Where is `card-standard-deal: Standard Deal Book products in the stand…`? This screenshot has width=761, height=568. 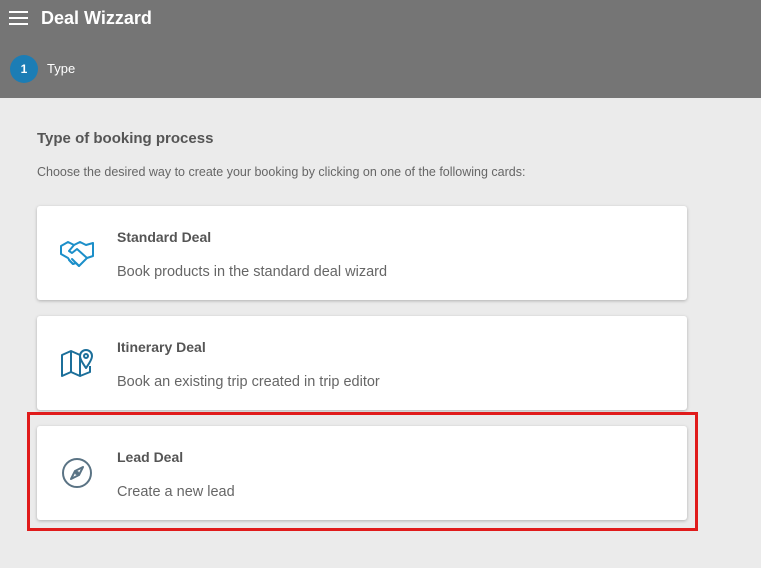
card-standard-deal: Standard Deal Book products in the stand… is located at coordinates (362, 253).